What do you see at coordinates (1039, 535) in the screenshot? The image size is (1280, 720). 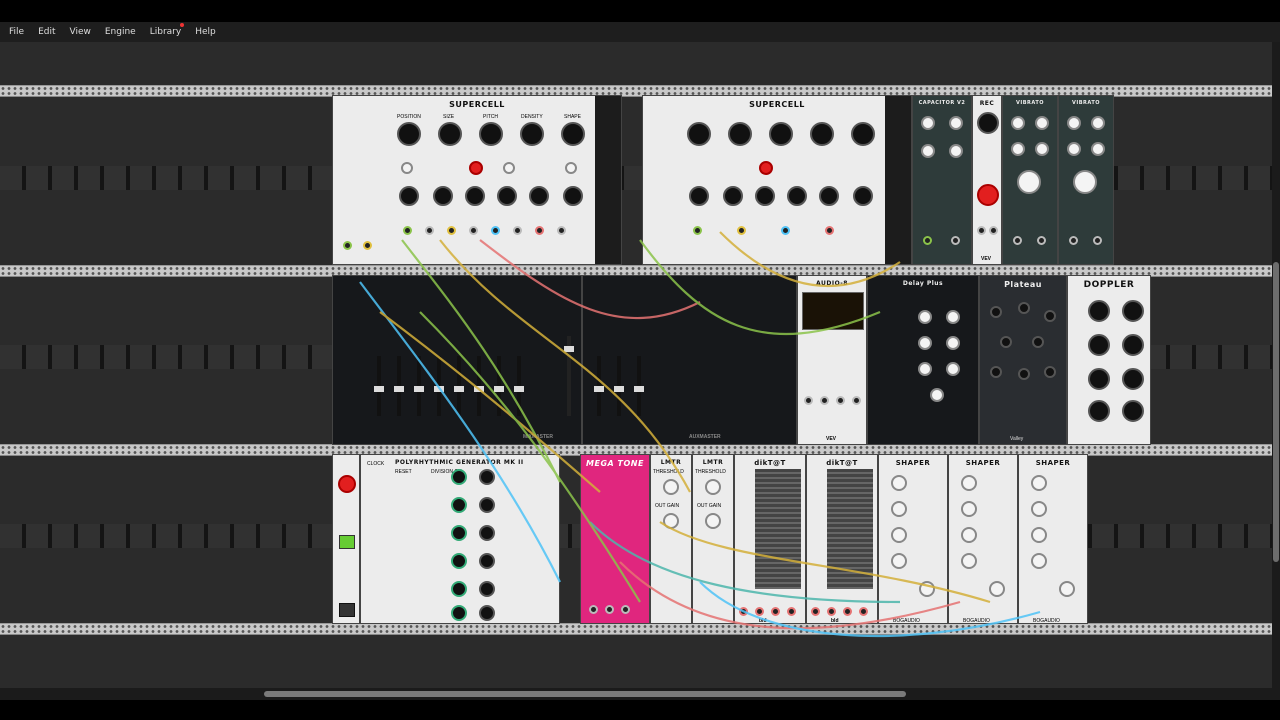 I see `decay-knob` at bounding box center [1039, 535].